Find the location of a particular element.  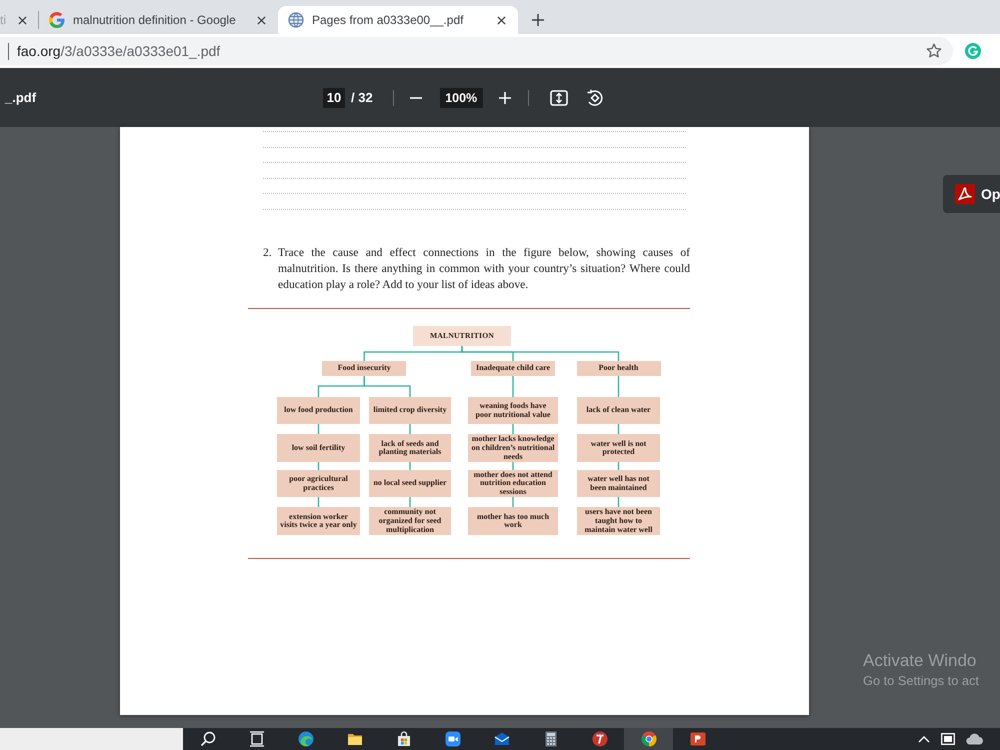

diagram-node: lack of seeds and planting materials is located at coordinates (410, 448).